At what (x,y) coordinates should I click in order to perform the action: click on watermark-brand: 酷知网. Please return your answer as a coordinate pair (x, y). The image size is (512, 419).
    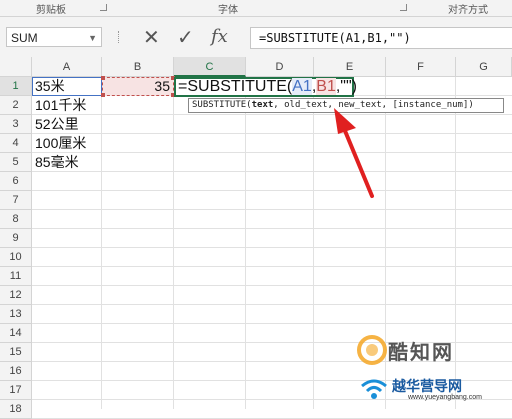
    Looking at the image, I should click on (421, 352).